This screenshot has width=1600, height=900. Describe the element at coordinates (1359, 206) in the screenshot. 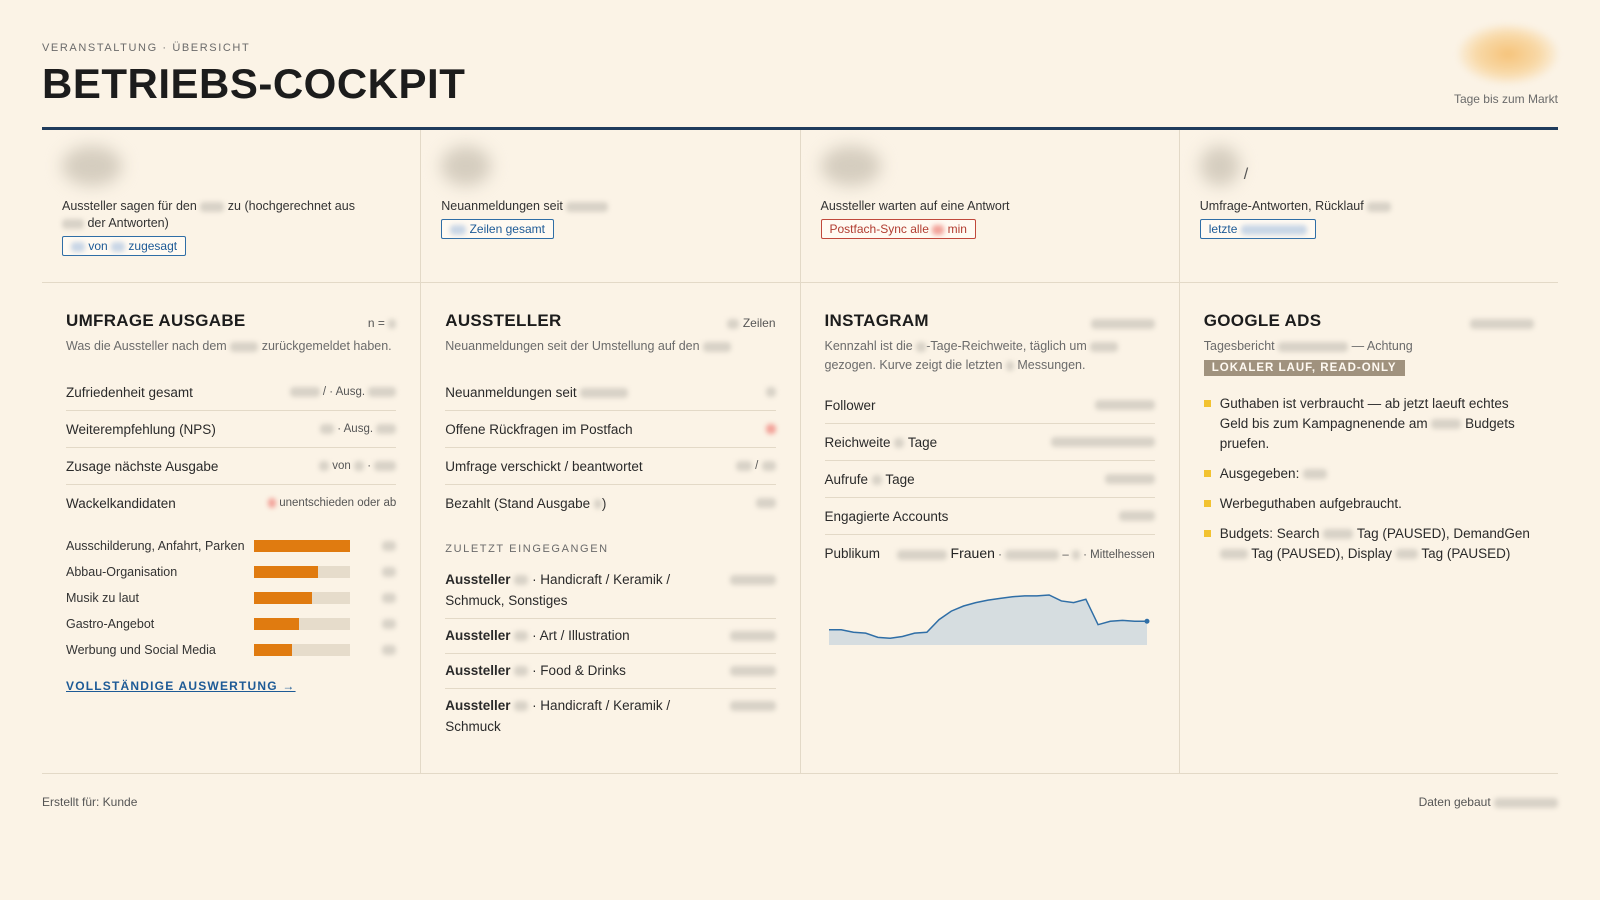

I see `kpi-label: Umfrage-Antworten, Rücklauf` at that location.